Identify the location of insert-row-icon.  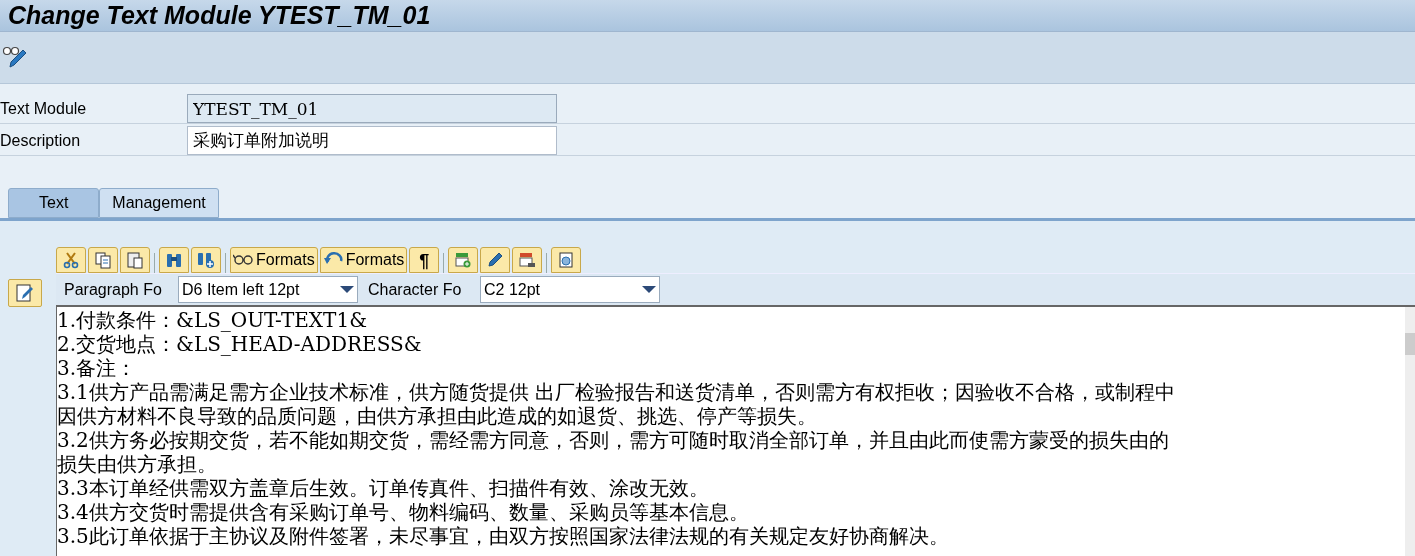
(463, 260).